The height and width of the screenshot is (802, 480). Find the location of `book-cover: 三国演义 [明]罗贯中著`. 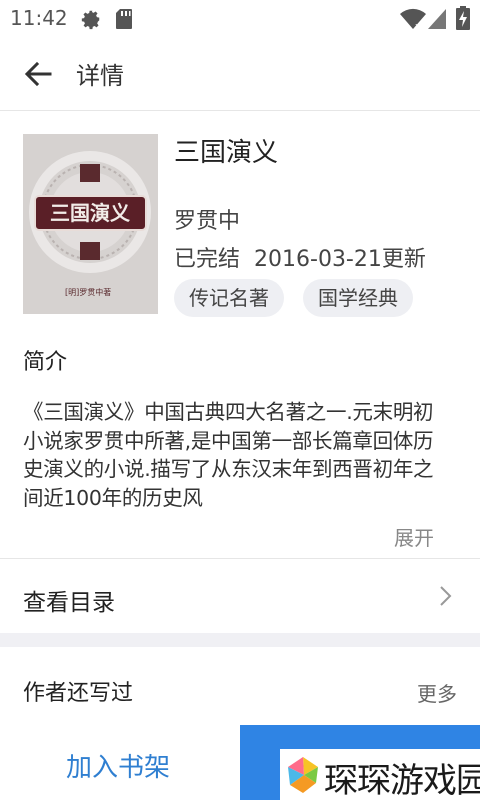

book-cover: 三国演义 [明]罗贯中著 is located at coordinates (90, 224).